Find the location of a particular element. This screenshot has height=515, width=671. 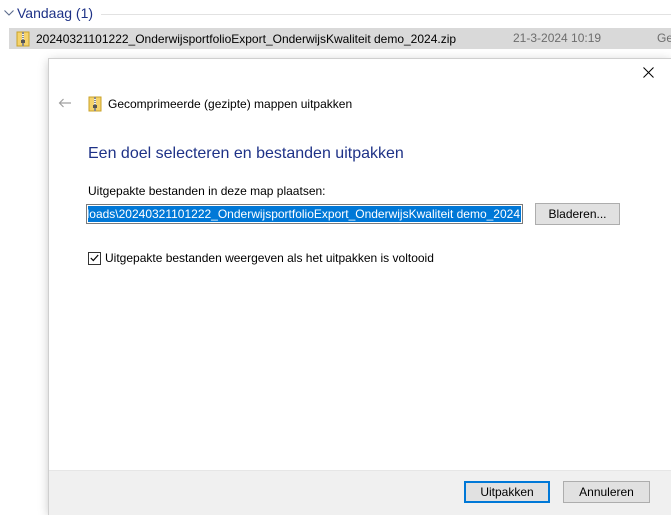

show-files-checkbox is located at coordinates (94, 258).